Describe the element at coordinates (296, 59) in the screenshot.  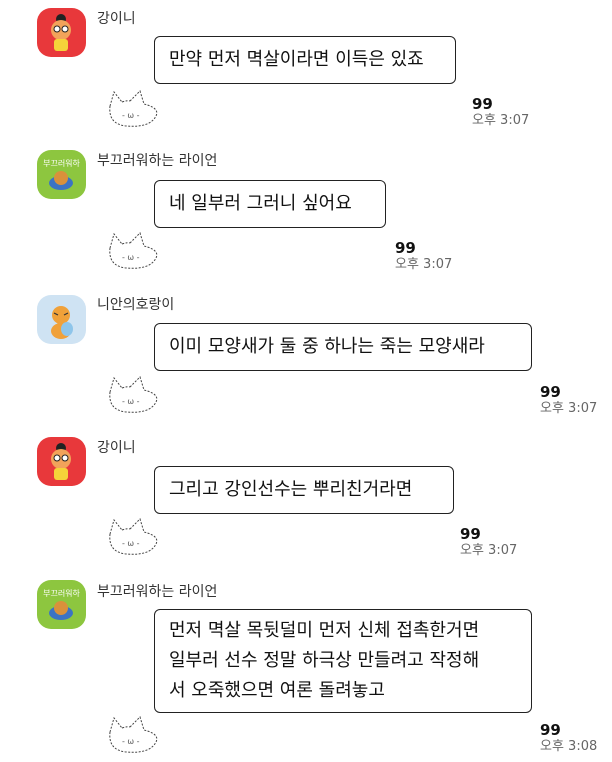
I see `message-text: 만약 먼저 멱살이라면 이득은 있죠` at that location.